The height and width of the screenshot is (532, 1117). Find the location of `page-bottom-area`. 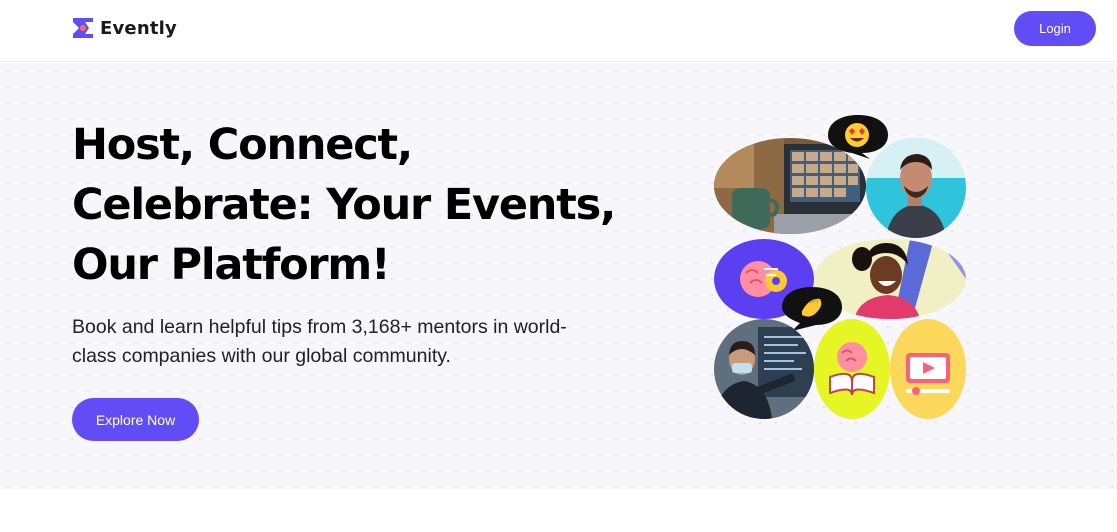

page-bottom-area is located at coordinates (558, 510).